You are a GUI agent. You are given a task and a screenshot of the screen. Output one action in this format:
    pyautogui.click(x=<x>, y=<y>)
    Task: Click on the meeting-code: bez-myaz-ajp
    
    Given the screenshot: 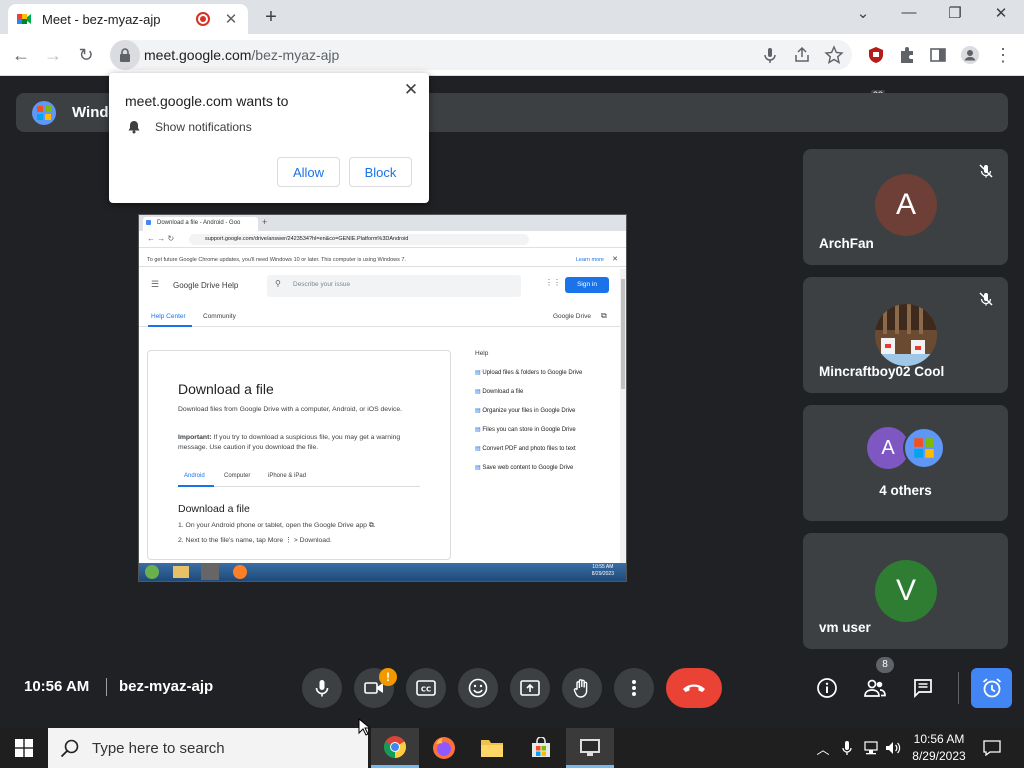 What is the action you would take?
    pyautogui.click(x=166, y=686)
    